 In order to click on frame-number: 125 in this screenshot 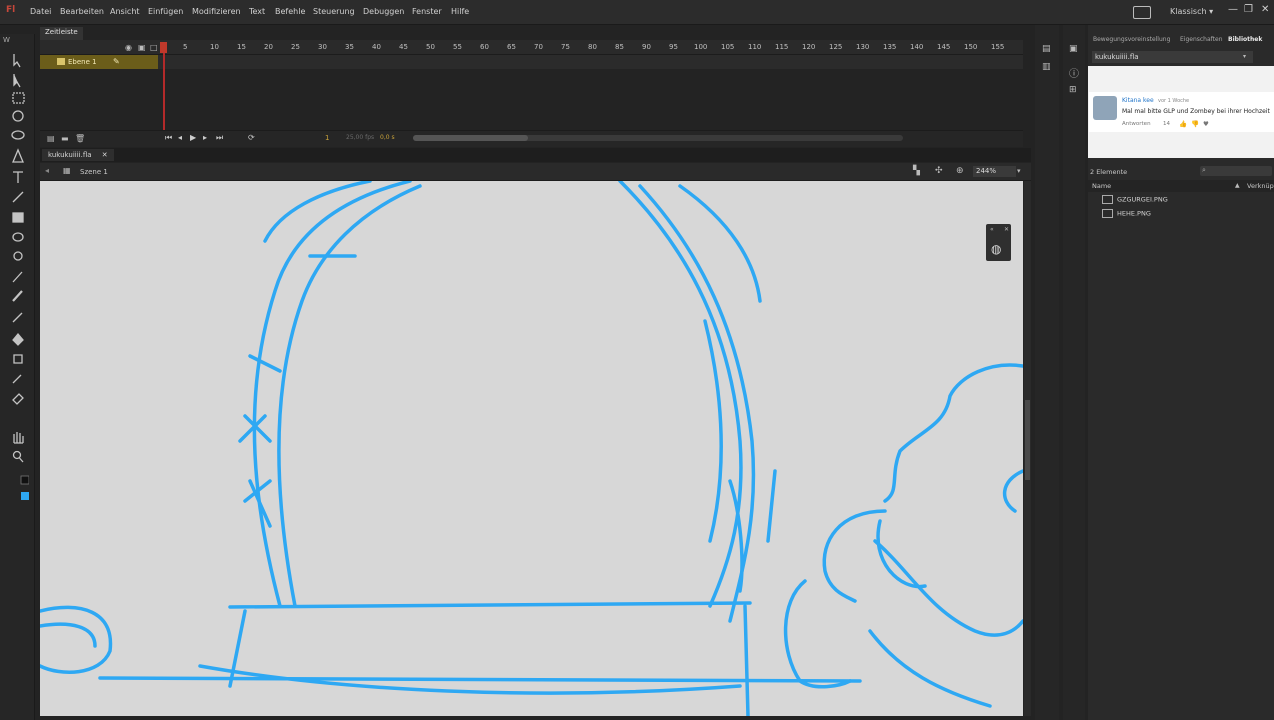, I will do `click(836, 47)`.